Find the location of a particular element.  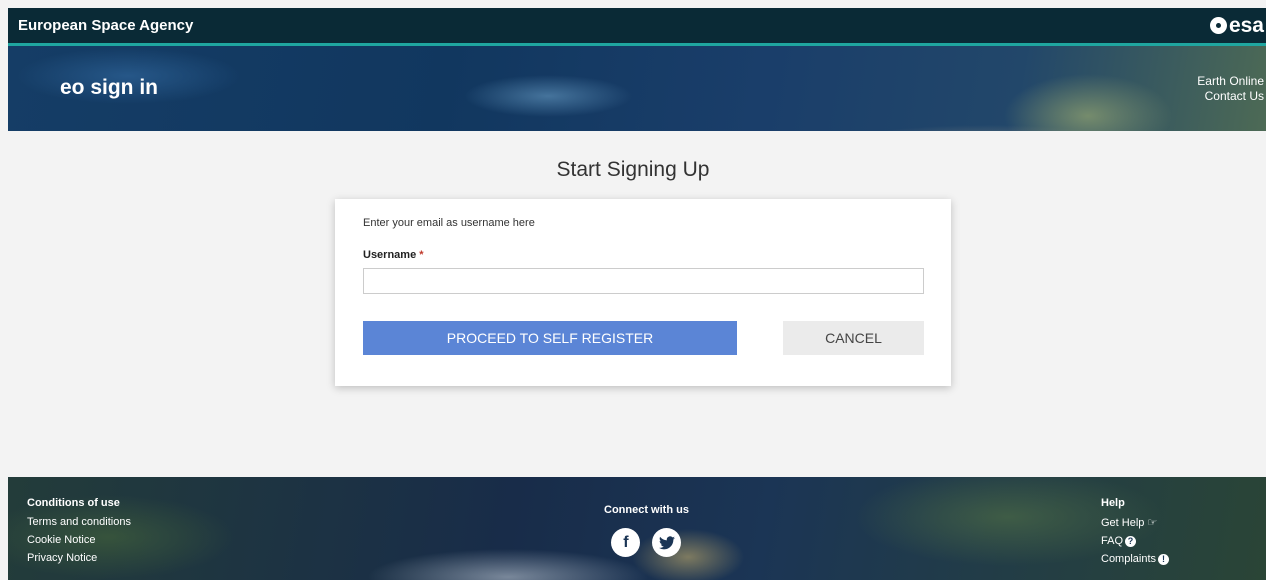

esa-logo: esa is located at coordinates (1237, 25).